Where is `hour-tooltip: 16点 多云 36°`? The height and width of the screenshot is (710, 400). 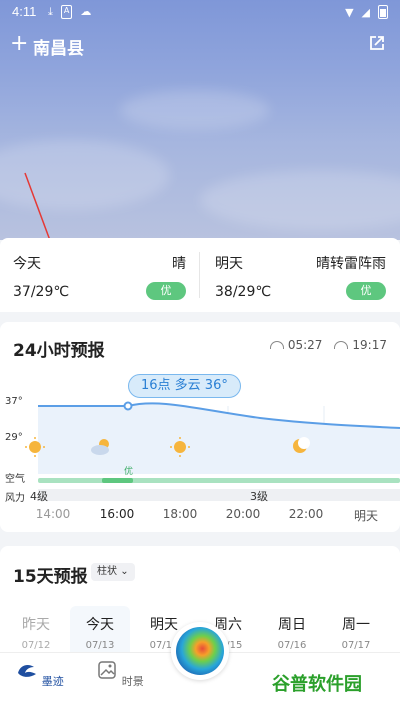 hour-tooltip: 16点 多云 36° is located at coordinates (184, 386).